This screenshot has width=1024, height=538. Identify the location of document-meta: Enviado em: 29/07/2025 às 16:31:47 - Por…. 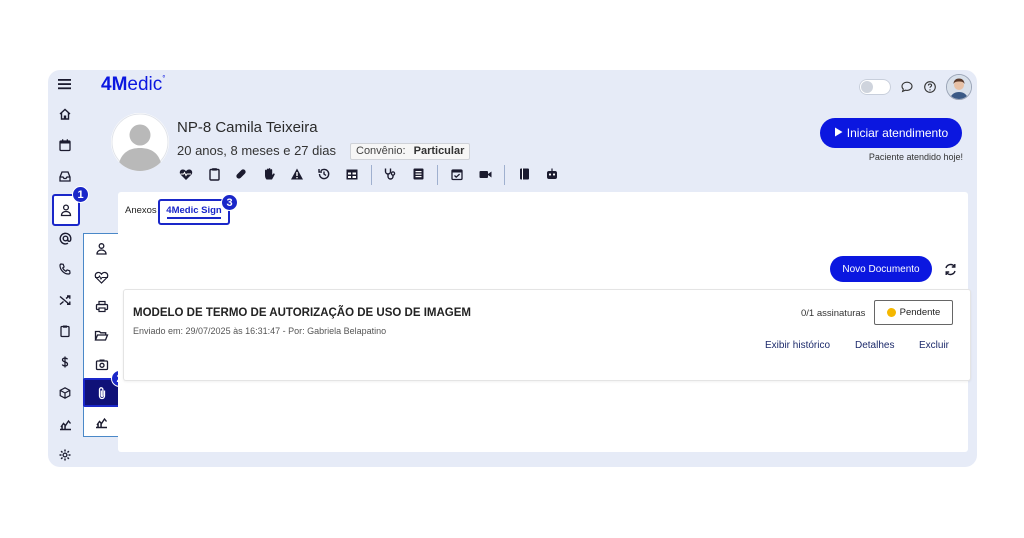
(260, 331).